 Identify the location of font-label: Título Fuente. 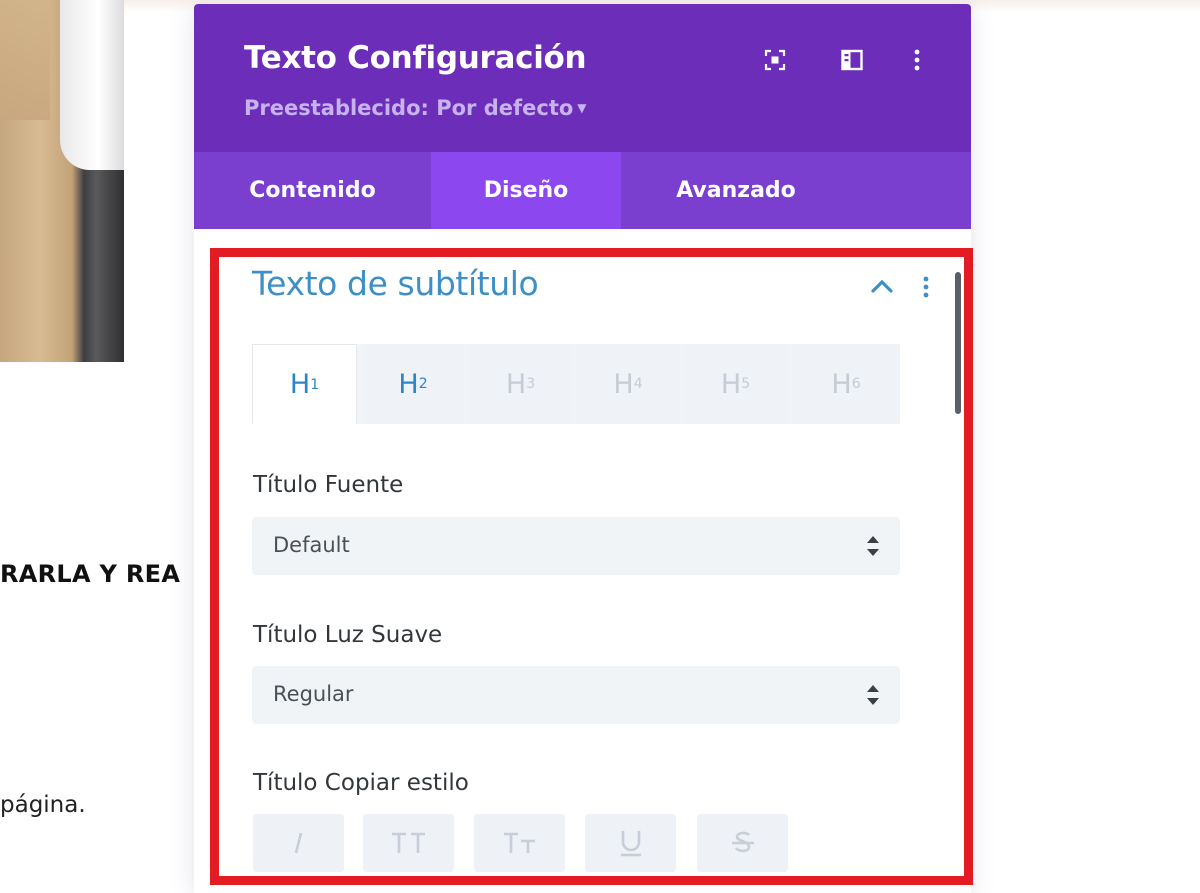
(328, 485).